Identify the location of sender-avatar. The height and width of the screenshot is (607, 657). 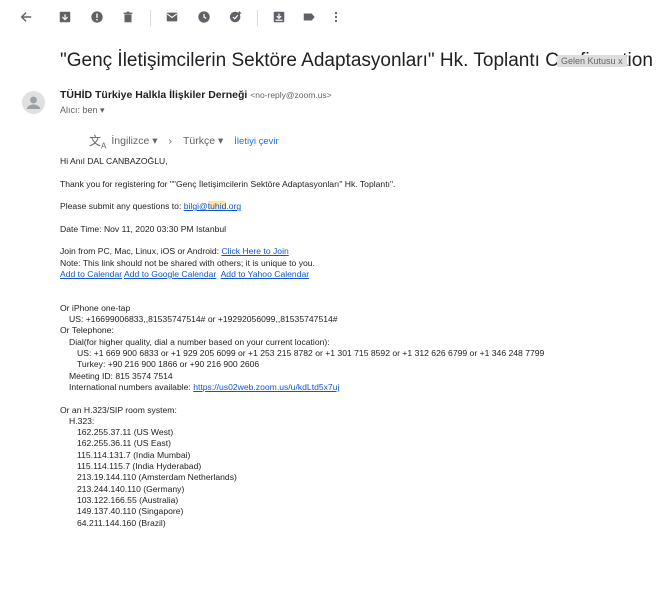
(33, 102).